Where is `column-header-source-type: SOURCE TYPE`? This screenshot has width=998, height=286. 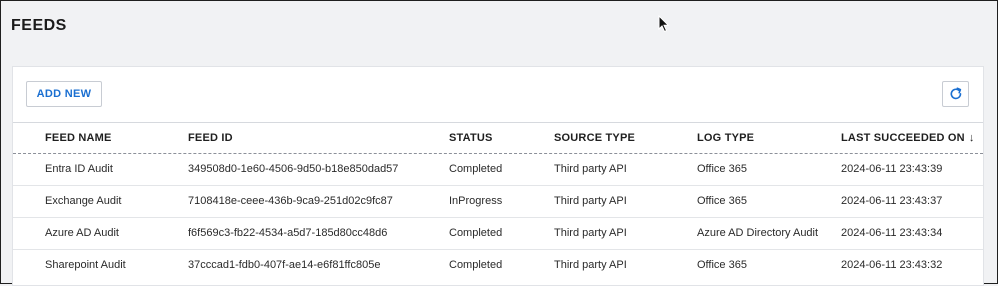 column-header-source-type: SOURCE TYPE is located at coordinates (594, 138).